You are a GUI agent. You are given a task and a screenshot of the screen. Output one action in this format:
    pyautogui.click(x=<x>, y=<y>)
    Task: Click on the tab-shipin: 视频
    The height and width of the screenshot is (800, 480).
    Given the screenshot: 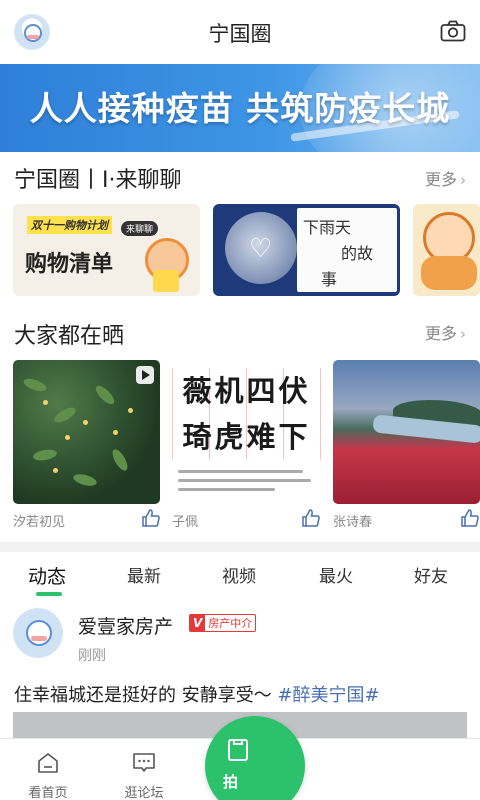 What is the action you would take?
    pyautogui.click(x=239, y=574)
    